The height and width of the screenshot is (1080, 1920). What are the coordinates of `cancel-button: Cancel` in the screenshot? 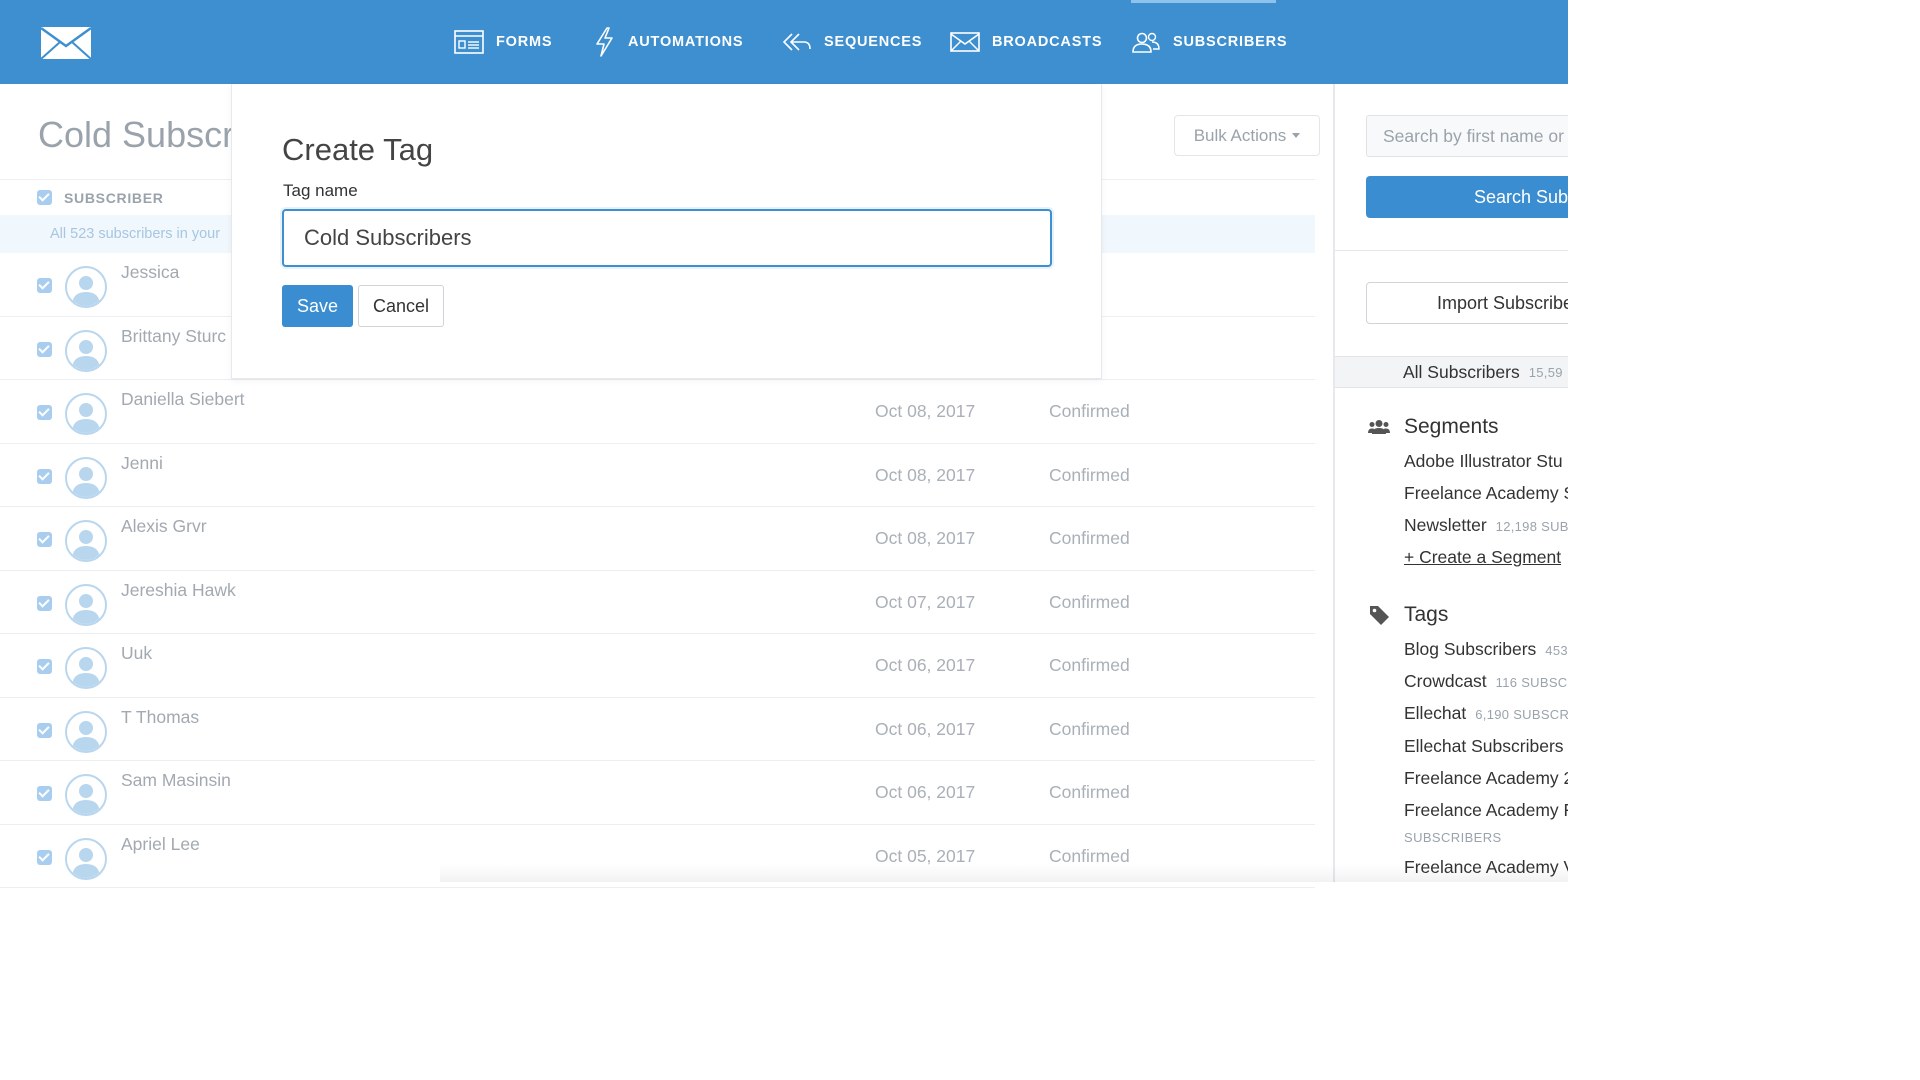 It's located at (401, 306).